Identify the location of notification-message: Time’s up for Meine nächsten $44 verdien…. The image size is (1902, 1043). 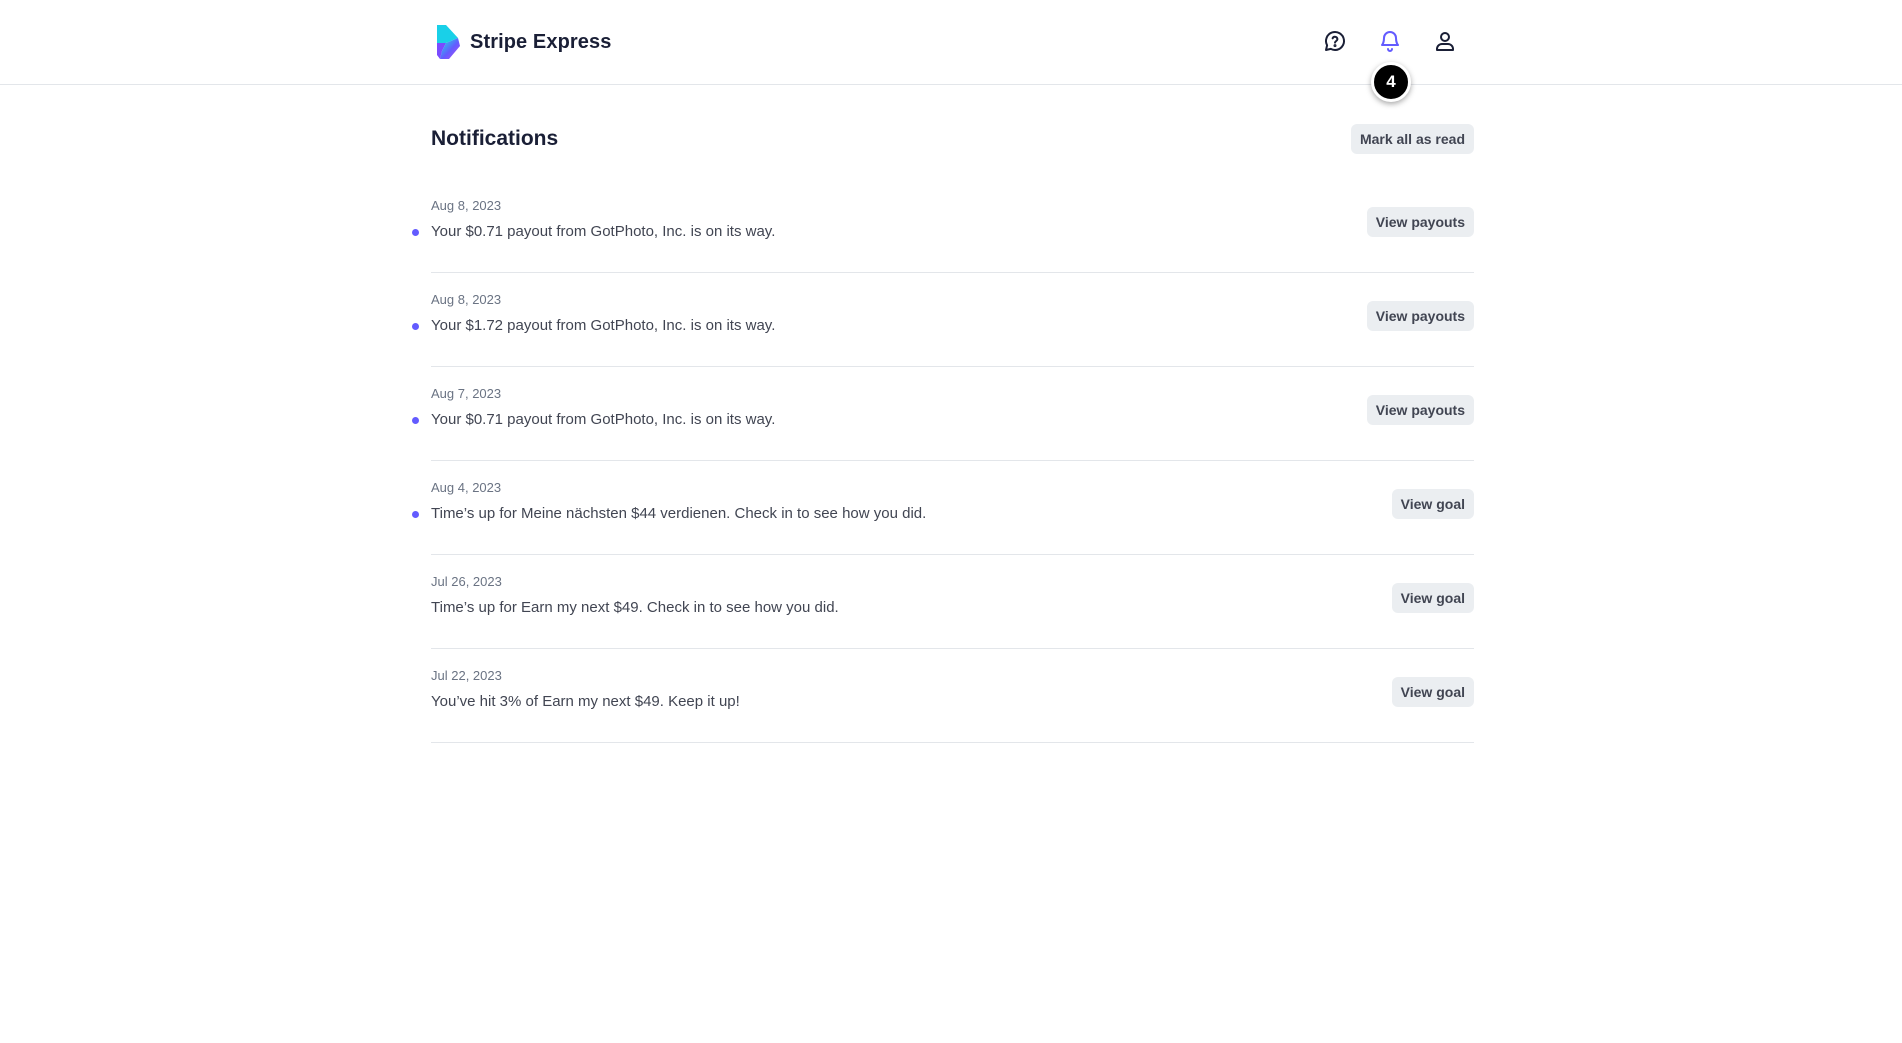
(679, 513).